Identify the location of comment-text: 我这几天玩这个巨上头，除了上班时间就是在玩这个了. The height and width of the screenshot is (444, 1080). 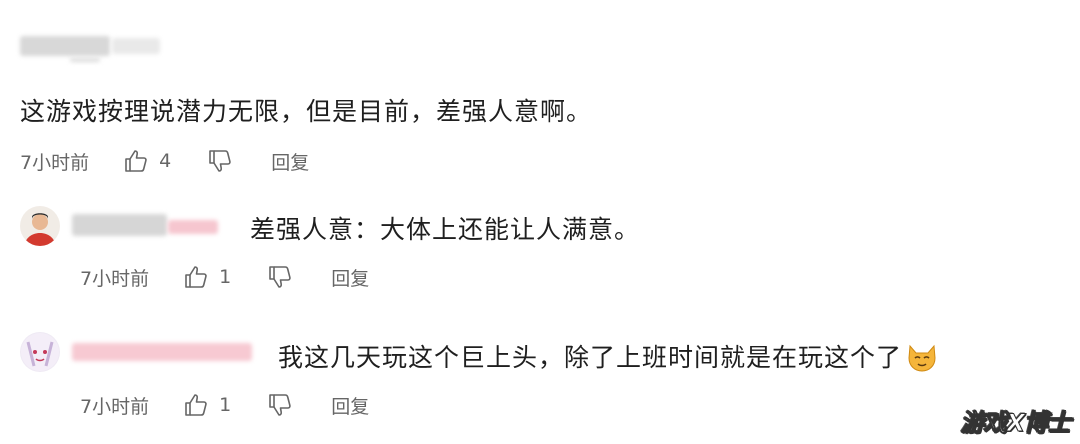
(608, 358).